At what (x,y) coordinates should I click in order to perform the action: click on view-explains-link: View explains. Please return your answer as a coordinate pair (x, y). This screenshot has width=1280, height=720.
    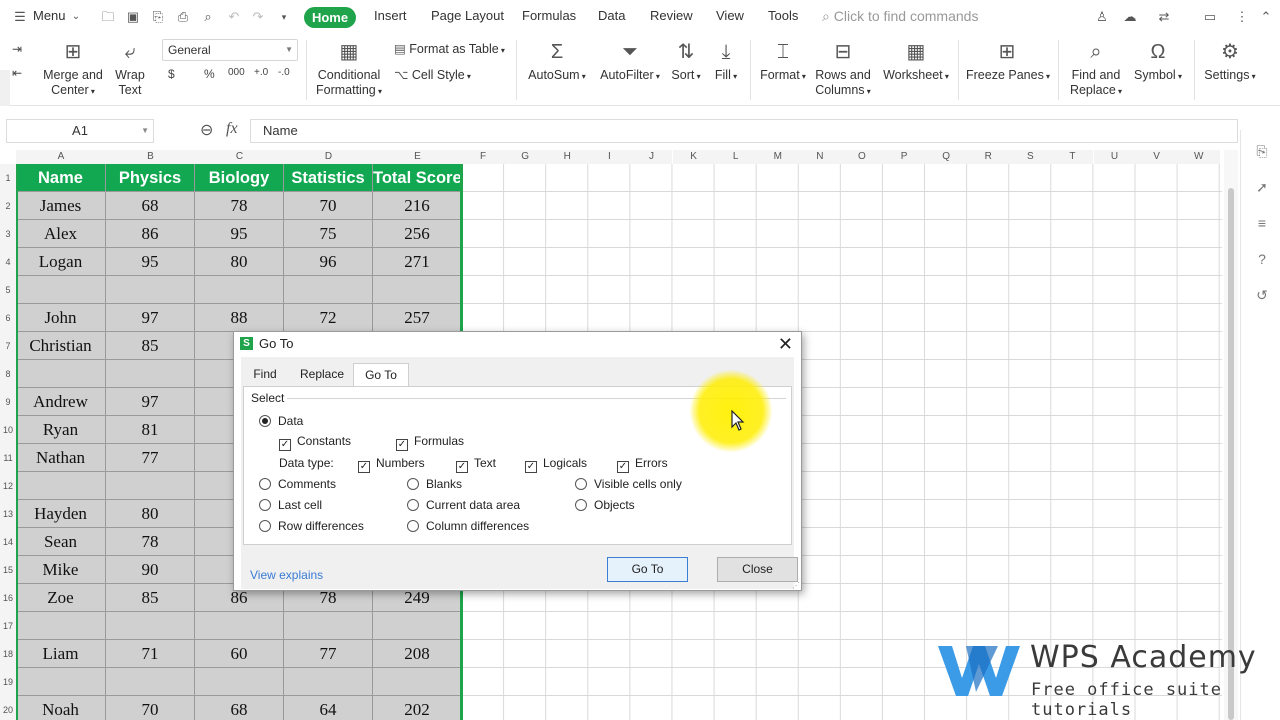
    Looking at the image, I should click on (286, 575).